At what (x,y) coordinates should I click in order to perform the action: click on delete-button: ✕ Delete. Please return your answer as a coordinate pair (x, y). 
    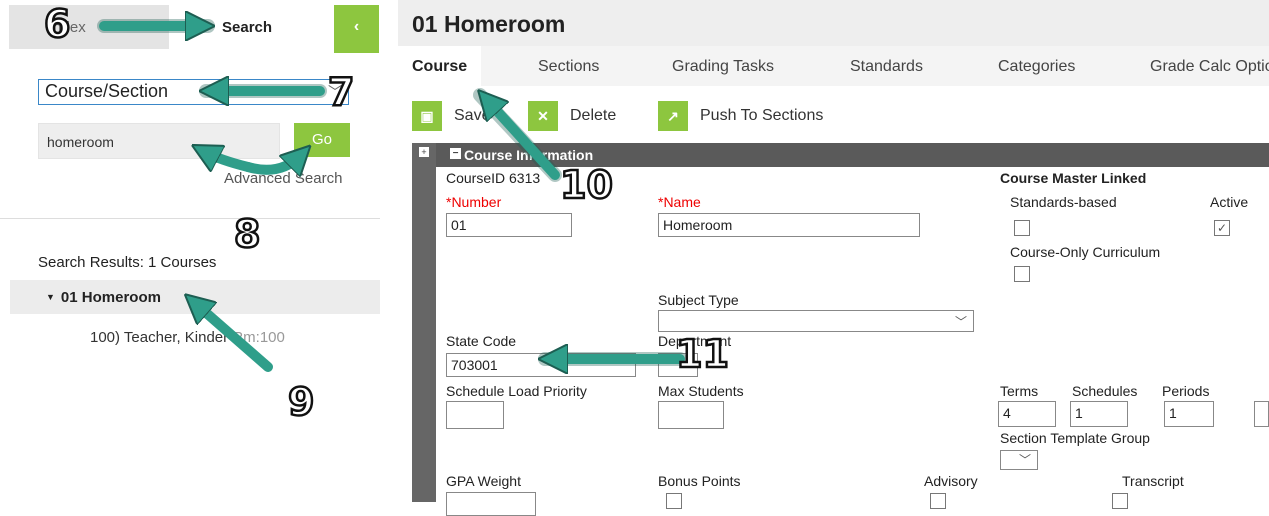
    Looking at the image, I should click on (572, 116).